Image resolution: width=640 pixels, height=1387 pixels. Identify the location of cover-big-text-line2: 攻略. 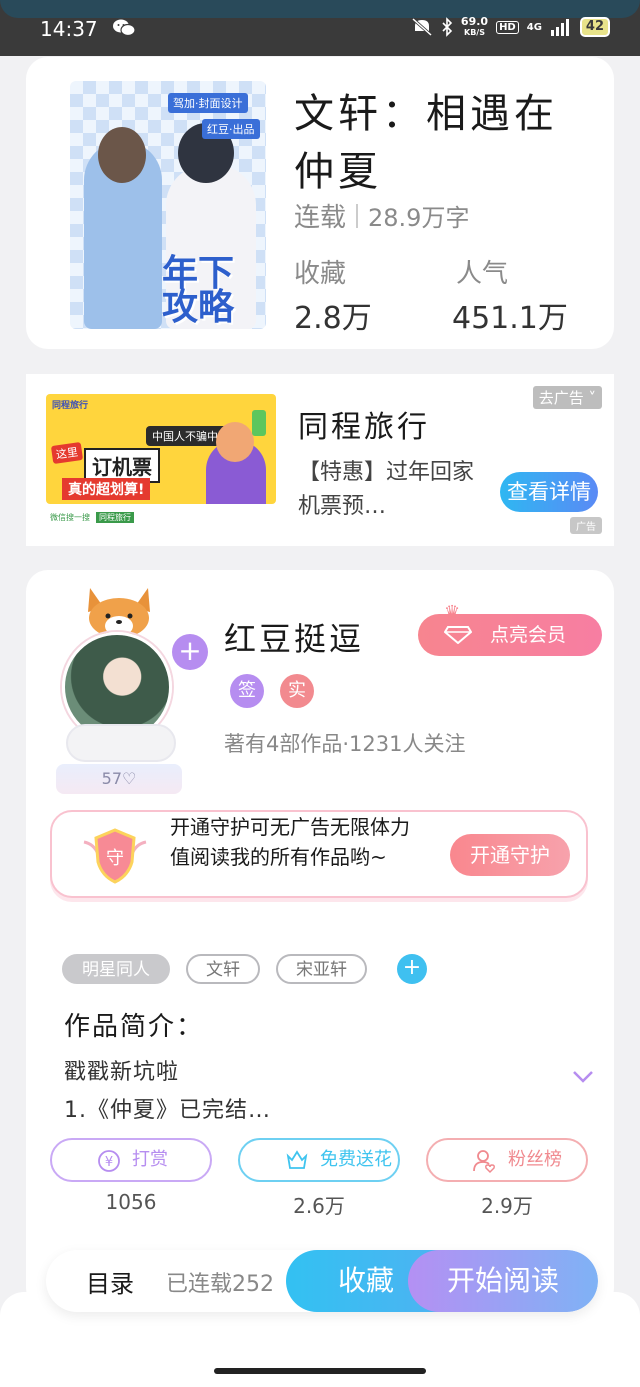
(198, 307).